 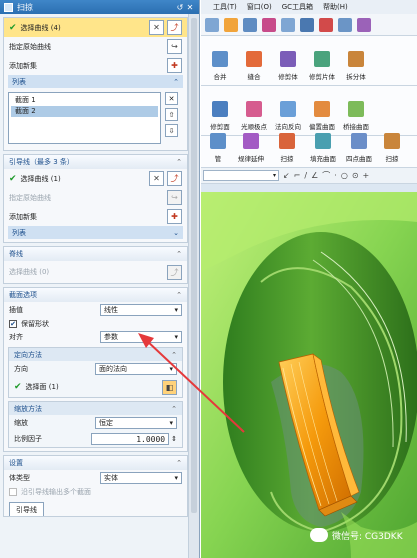 What do you see at coordinates (141, 478) in the screenshot?
I see `body-type-select: 实体 ▾` at bounding box center [141, 478].